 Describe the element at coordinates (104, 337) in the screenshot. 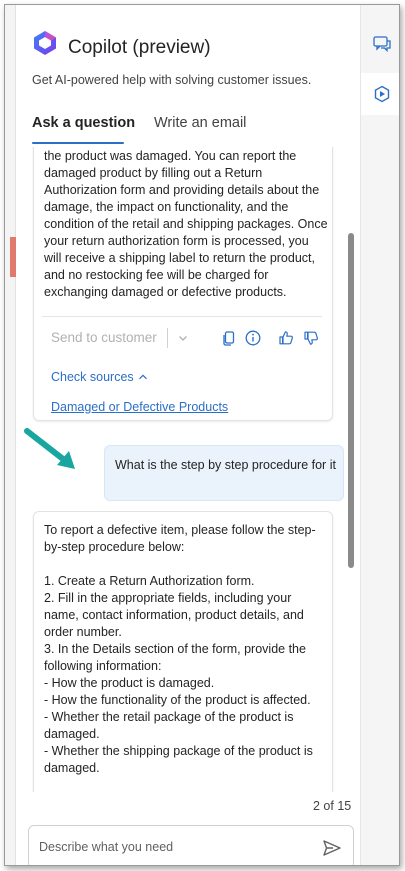

I see `send-to-customer-button: Send to customer` at that location.